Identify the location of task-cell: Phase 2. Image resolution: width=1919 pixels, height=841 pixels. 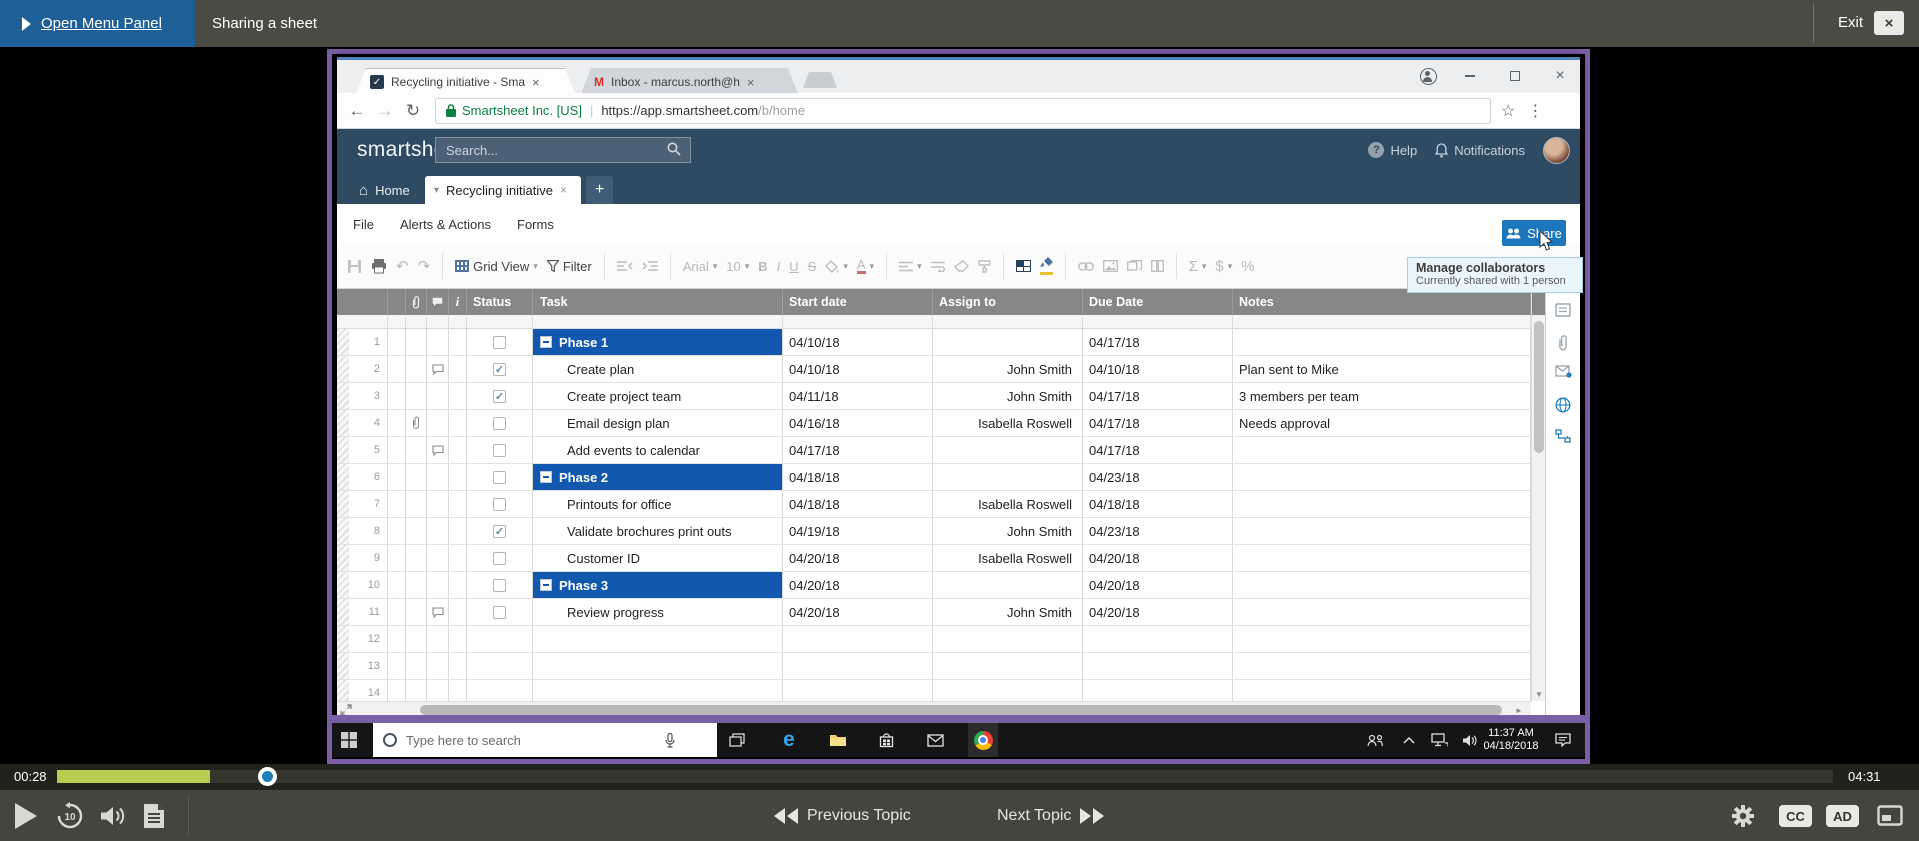
(658, 477).